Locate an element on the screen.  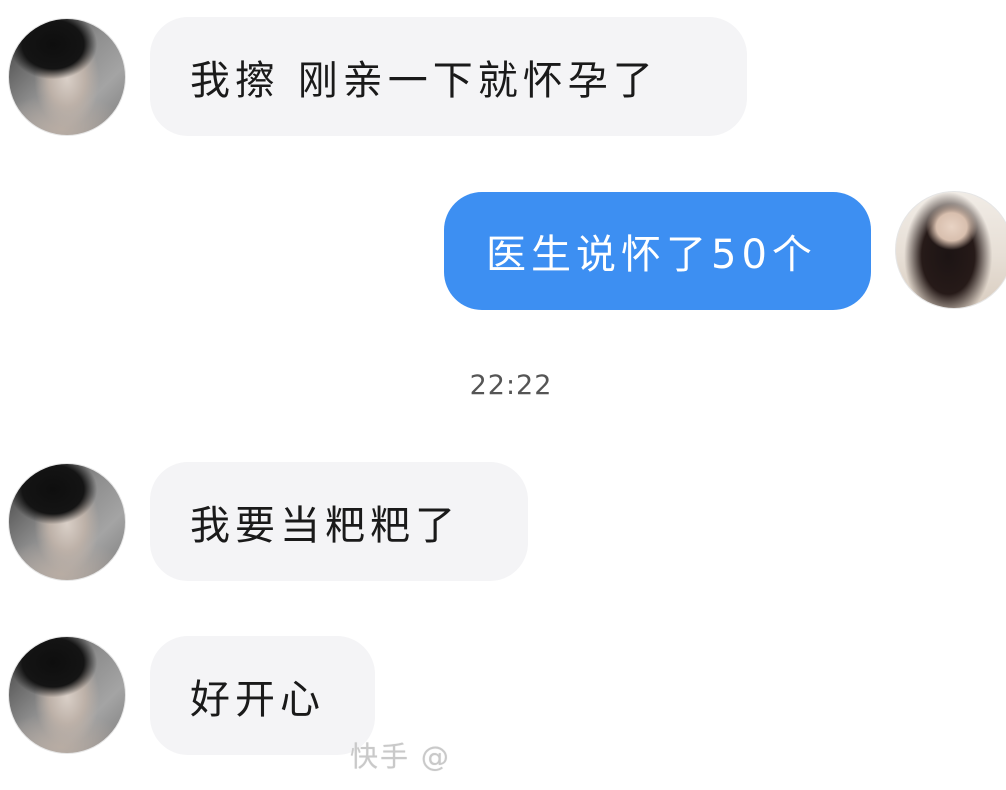
message-bubble-incoming: 我擦 刚亲一下就怀孕了 is located at coordinates (448, 76).